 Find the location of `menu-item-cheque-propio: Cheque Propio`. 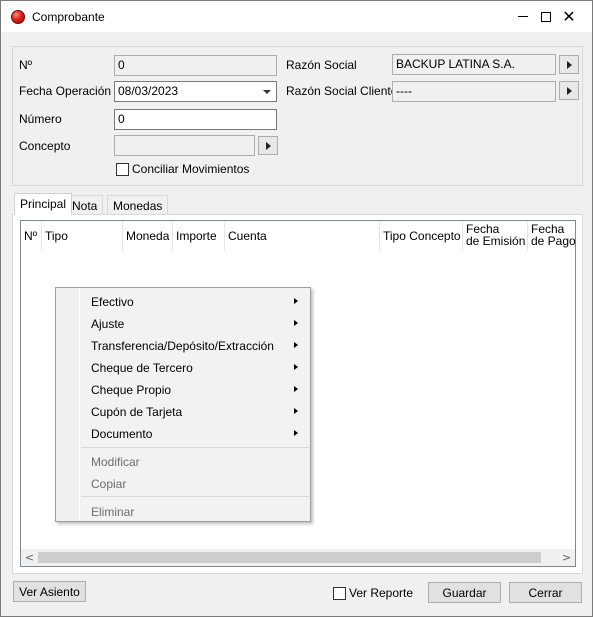

menu-item-cheque-propio: Cheque Propio is located at coordinates (183, 389).